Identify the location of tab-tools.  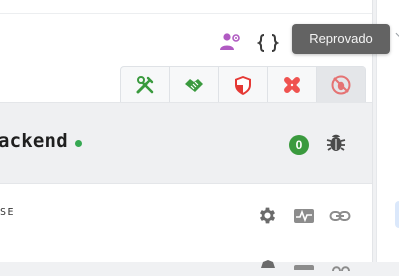
(145, 85).